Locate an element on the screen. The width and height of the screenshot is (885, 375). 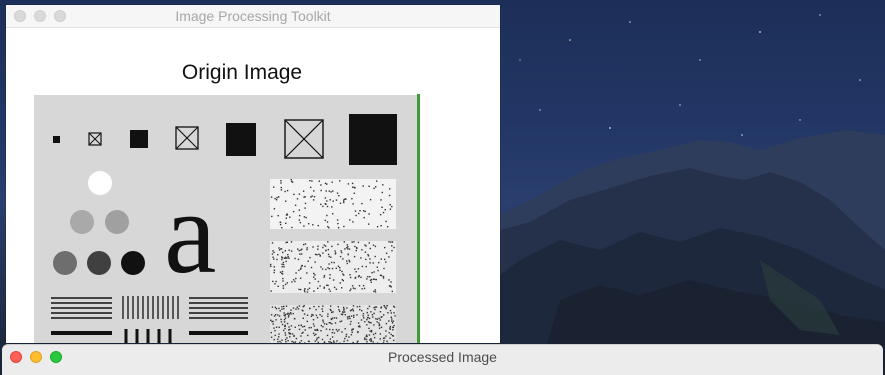
large-filled-square is located at coordinates (241, 139).